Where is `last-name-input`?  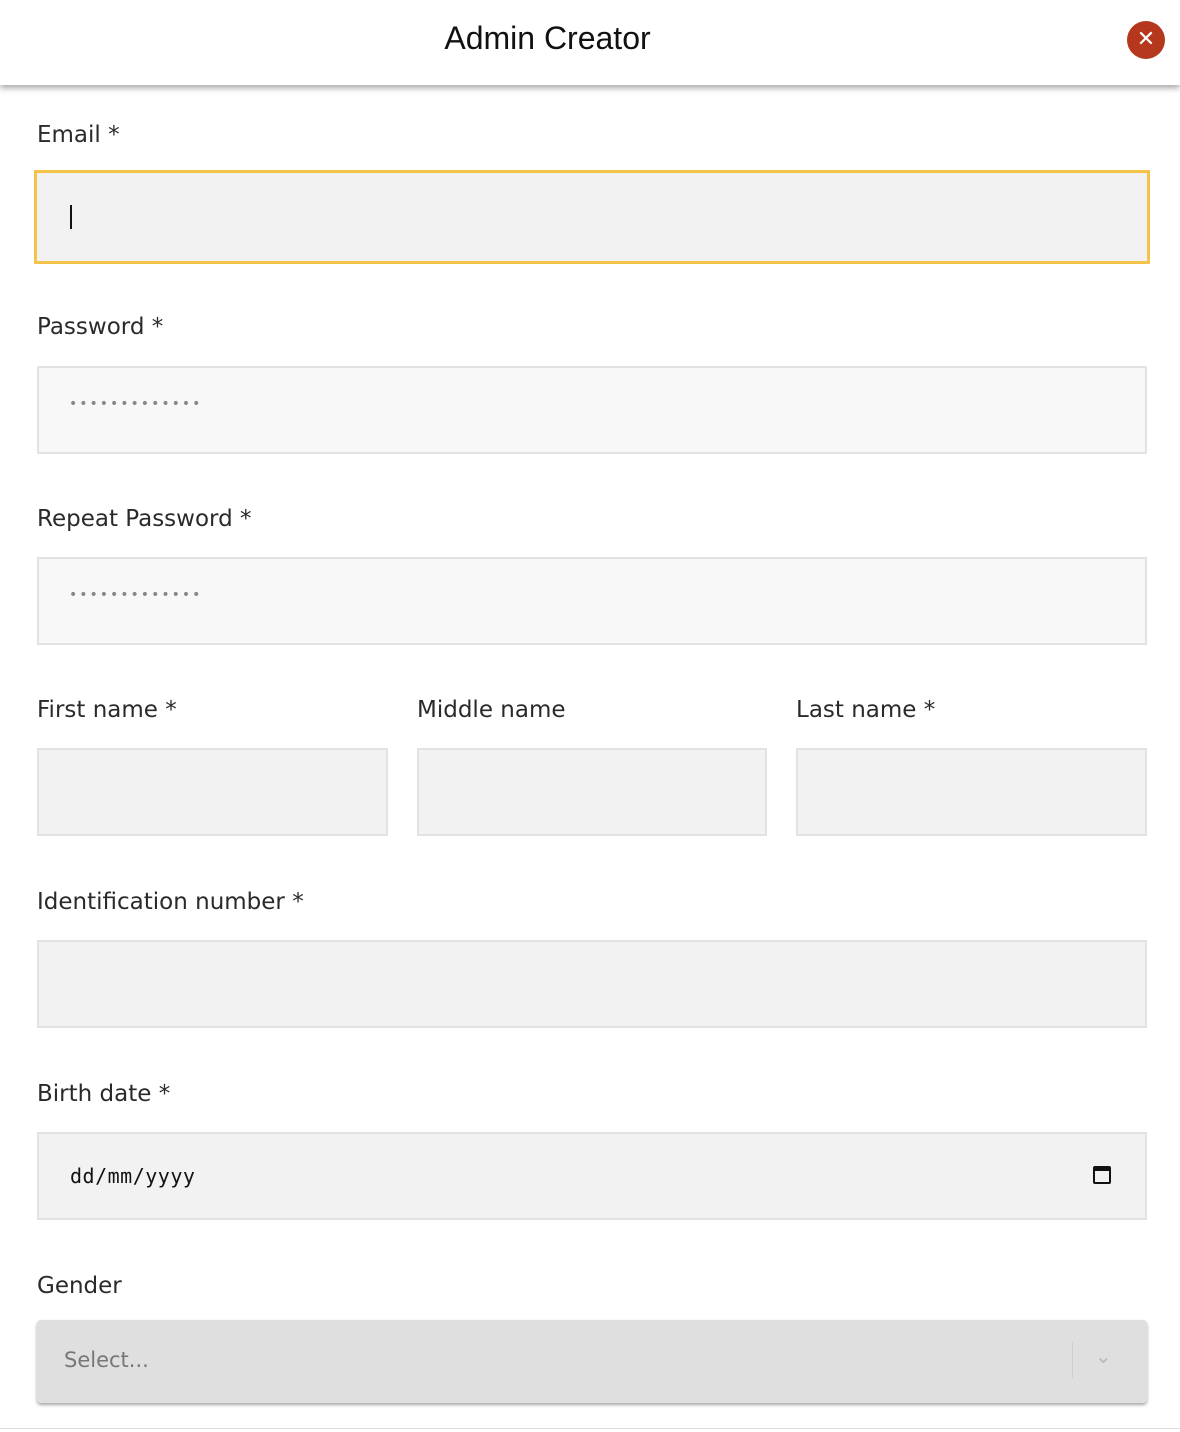
last-name-input is located at coordinates (971, 792).